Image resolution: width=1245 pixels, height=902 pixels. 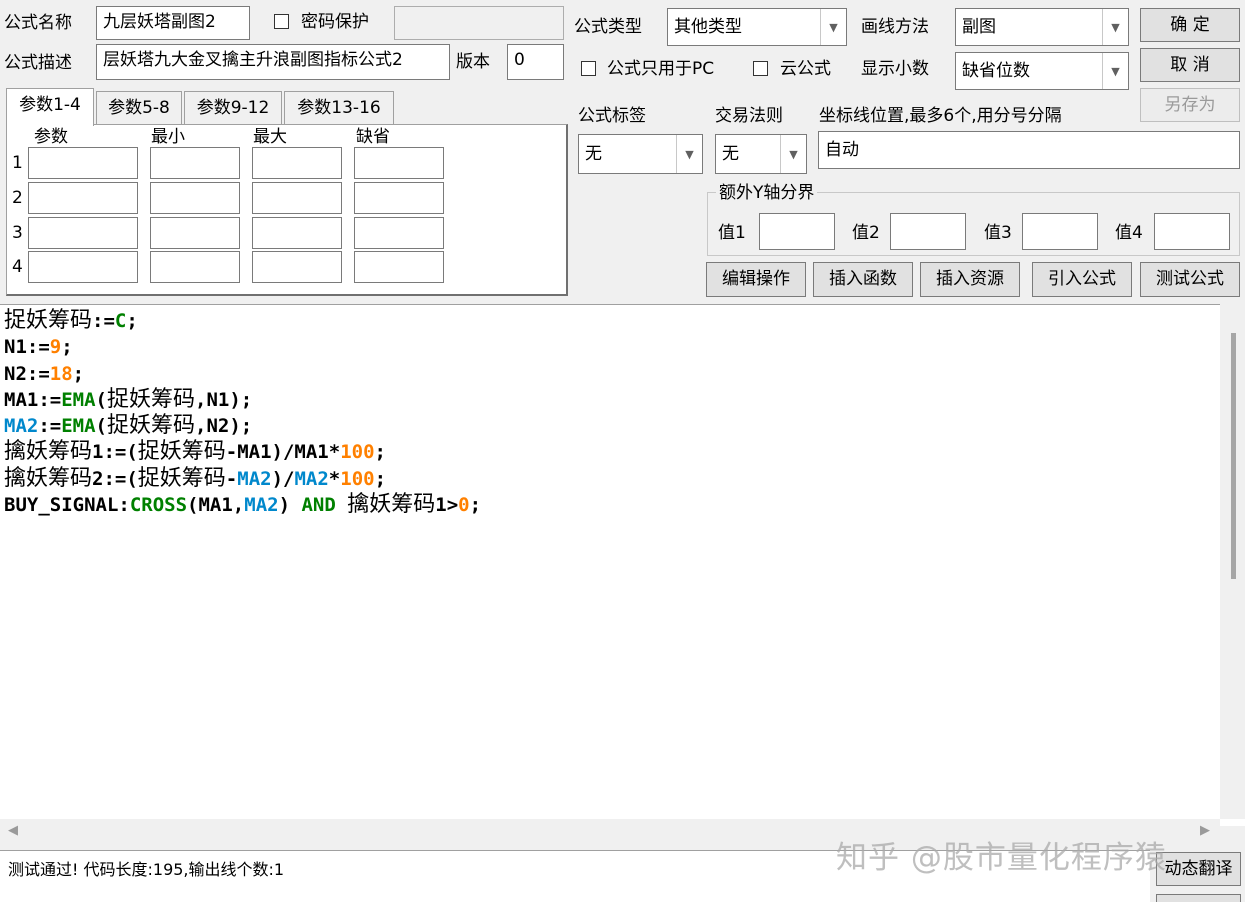 What do you see at coordinates (464, 505) in the screenshot?
I see `code-token: 0` at bounding box center [464, 505].